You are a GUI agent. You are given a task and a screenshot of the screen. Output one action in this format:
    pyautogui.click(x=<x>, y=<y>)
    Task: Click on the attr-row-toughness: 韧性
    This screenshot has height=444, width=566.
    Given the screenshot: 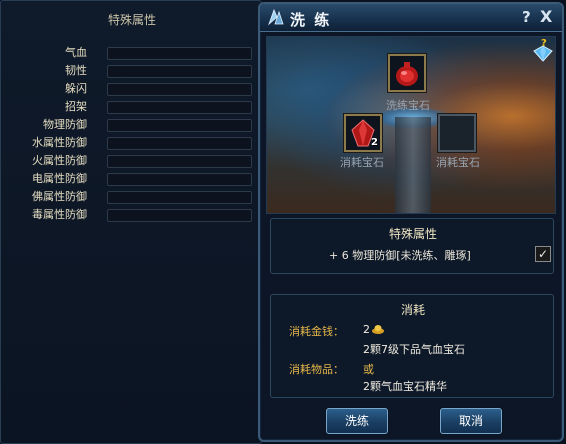 What is the action you would take?
    pyautogui.click(x=132, y=71)
    